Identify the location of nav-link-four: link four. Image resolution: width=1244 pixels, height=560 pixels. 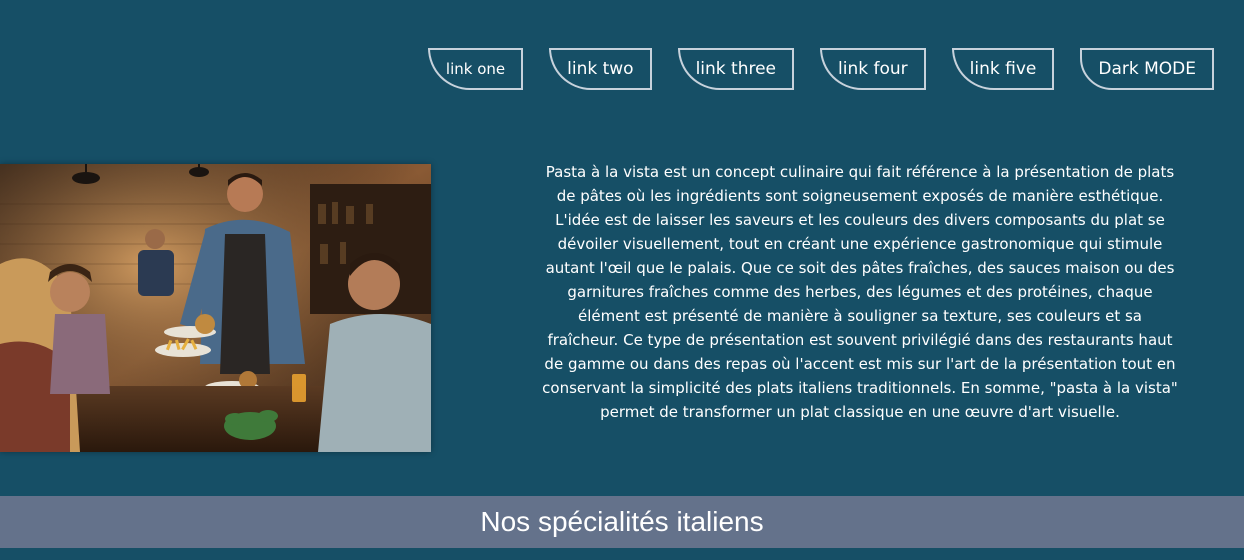
(873, 69).